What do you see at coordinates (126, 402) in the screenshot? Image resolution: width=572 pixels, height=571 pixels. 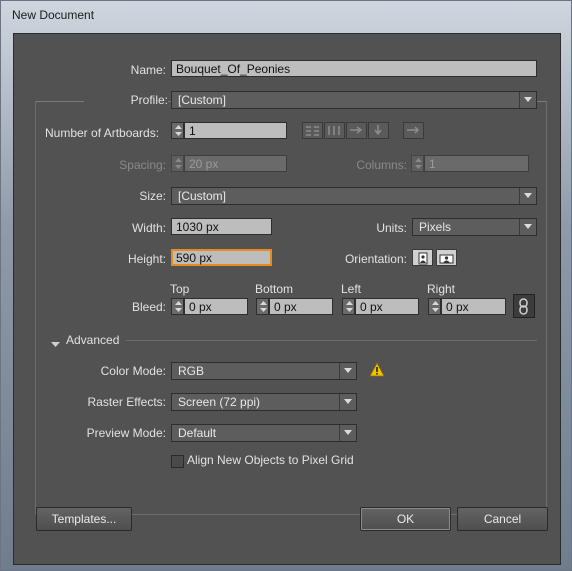 I see `raster-effects-label: Raster Effects:` at bounding box center [126, 402].